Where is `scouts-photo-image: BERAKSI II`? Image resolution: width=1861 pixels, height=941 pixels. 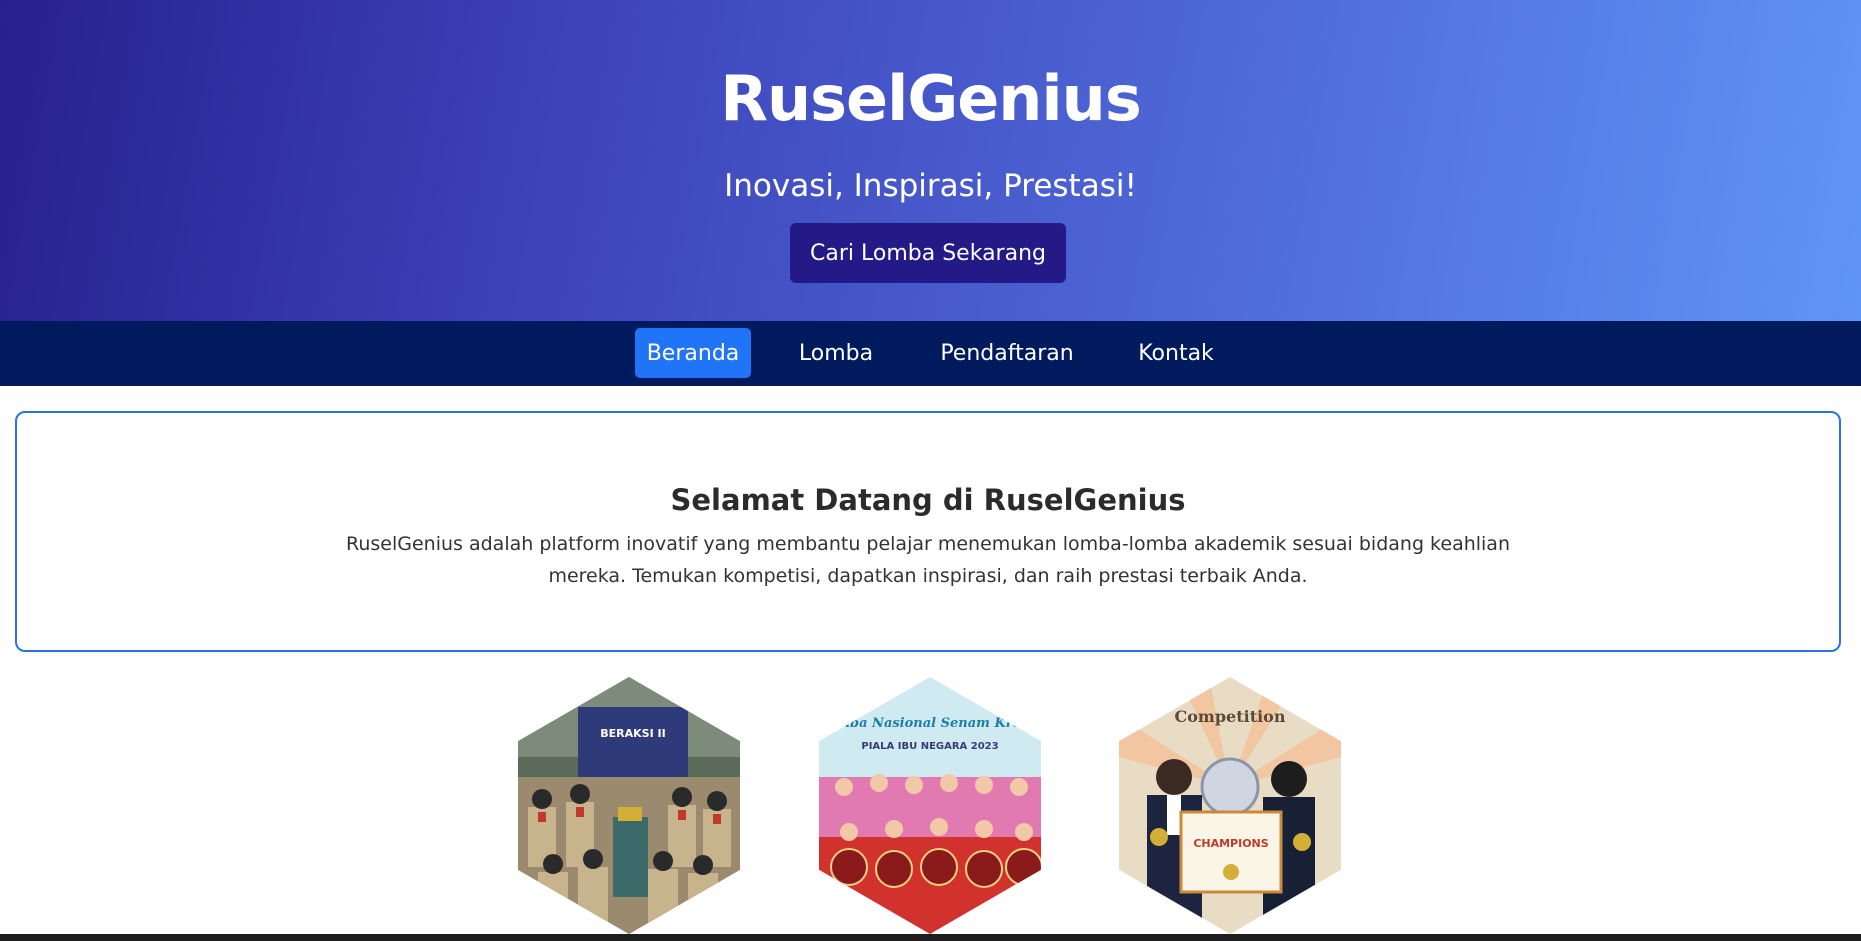
scouts-photo-image: BERAKSI II is located at coordinates (629, 805).